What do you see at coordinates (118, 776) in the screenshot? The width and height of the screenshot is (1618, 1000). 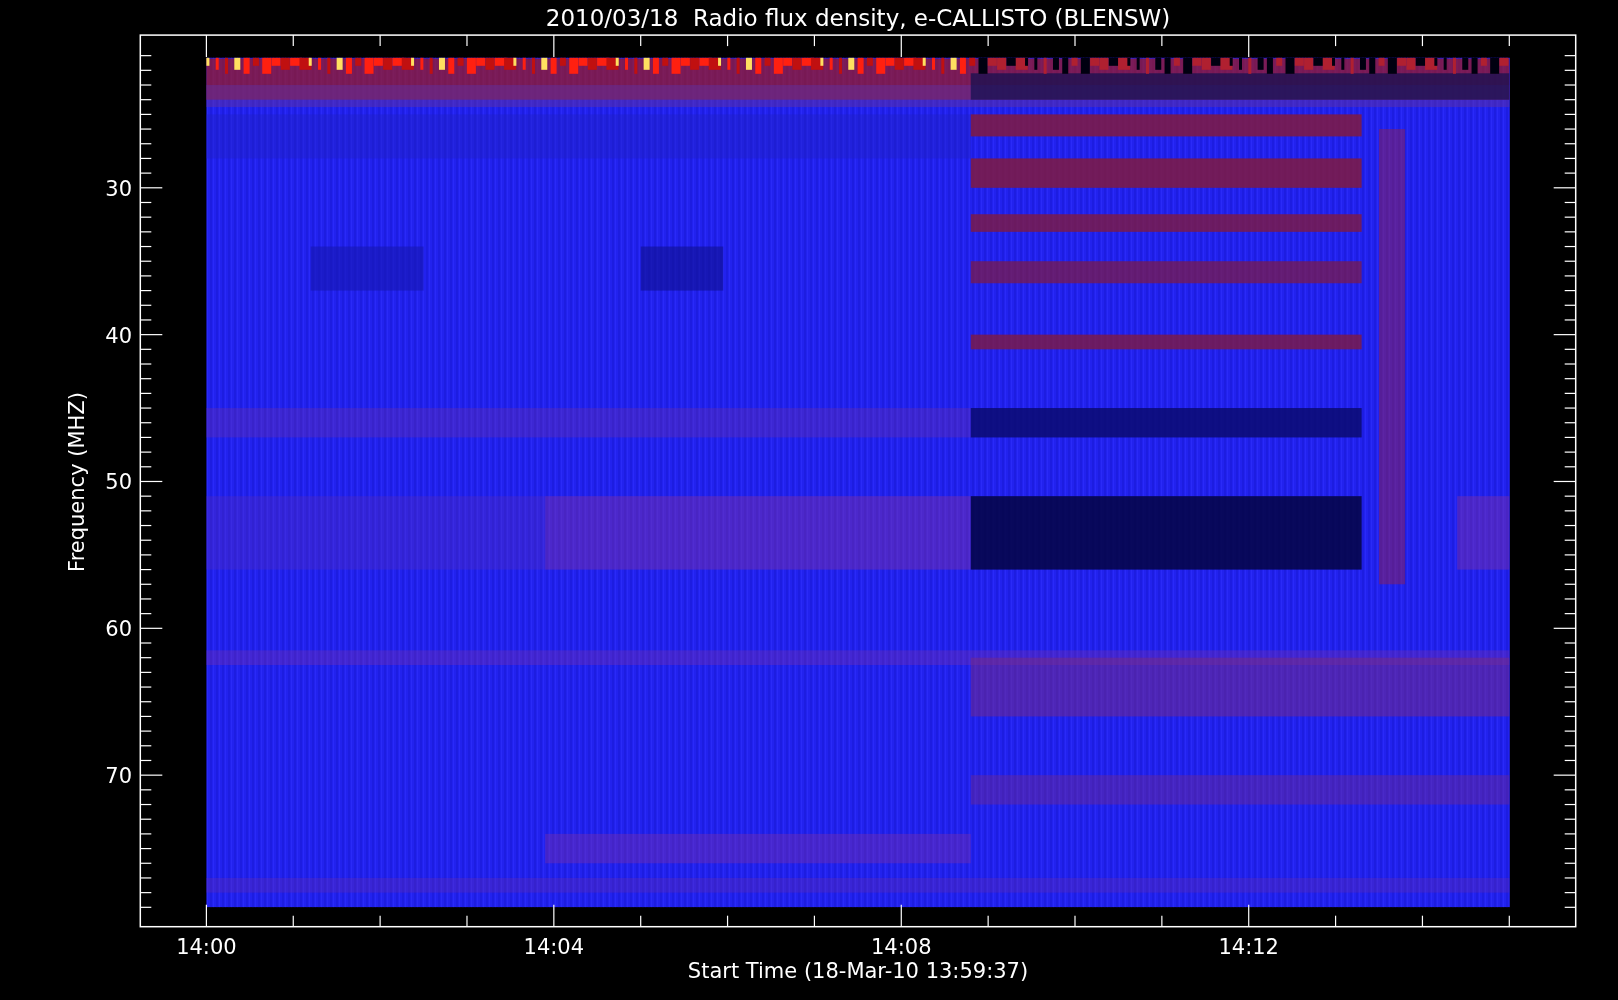 I see `tick-label: 70` at bounding box center [118, 776].